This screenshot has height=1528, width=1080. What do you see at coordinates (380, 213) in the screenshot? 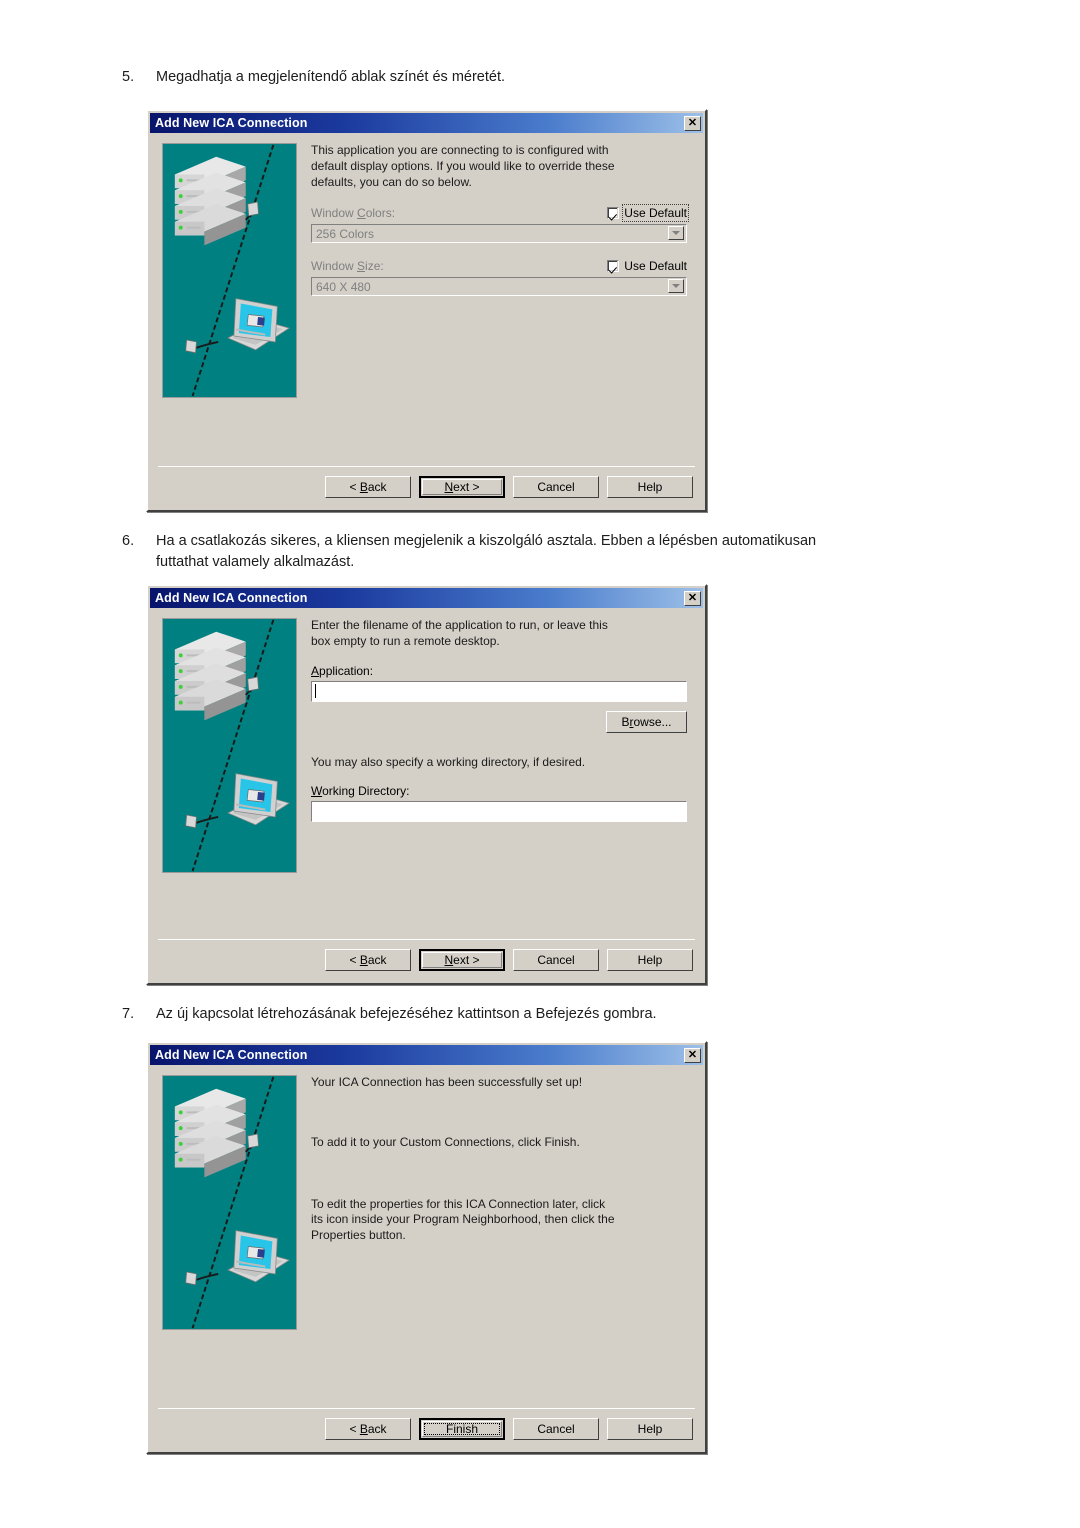
I see `label-post: olors:` at bounding box center [380, 213].